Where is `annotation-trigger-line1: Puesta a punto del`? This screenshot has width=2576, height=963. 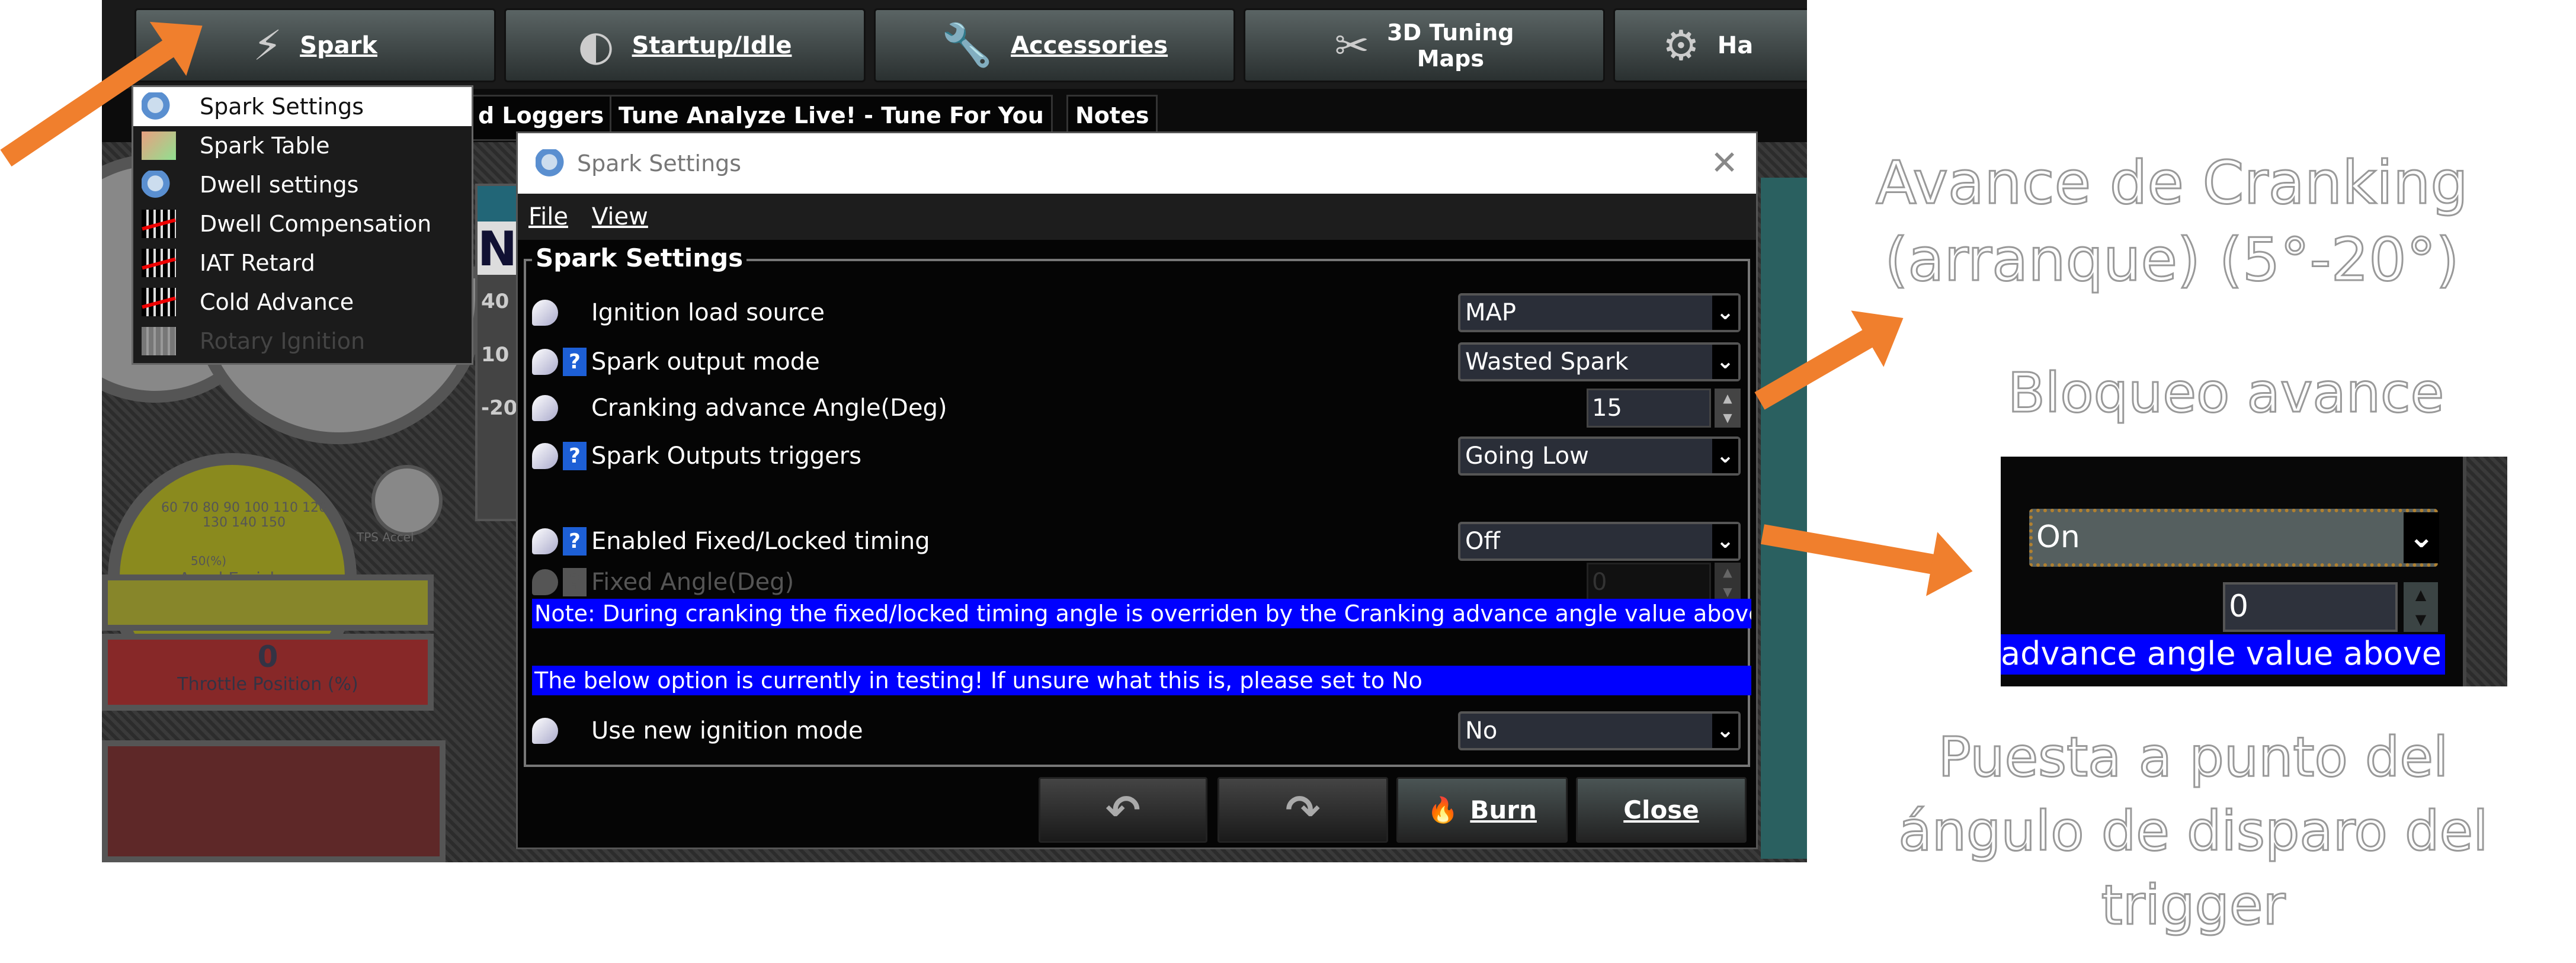 annotation-trigger-line1: Puesta a punto del is located at coordinates (2193, 757).